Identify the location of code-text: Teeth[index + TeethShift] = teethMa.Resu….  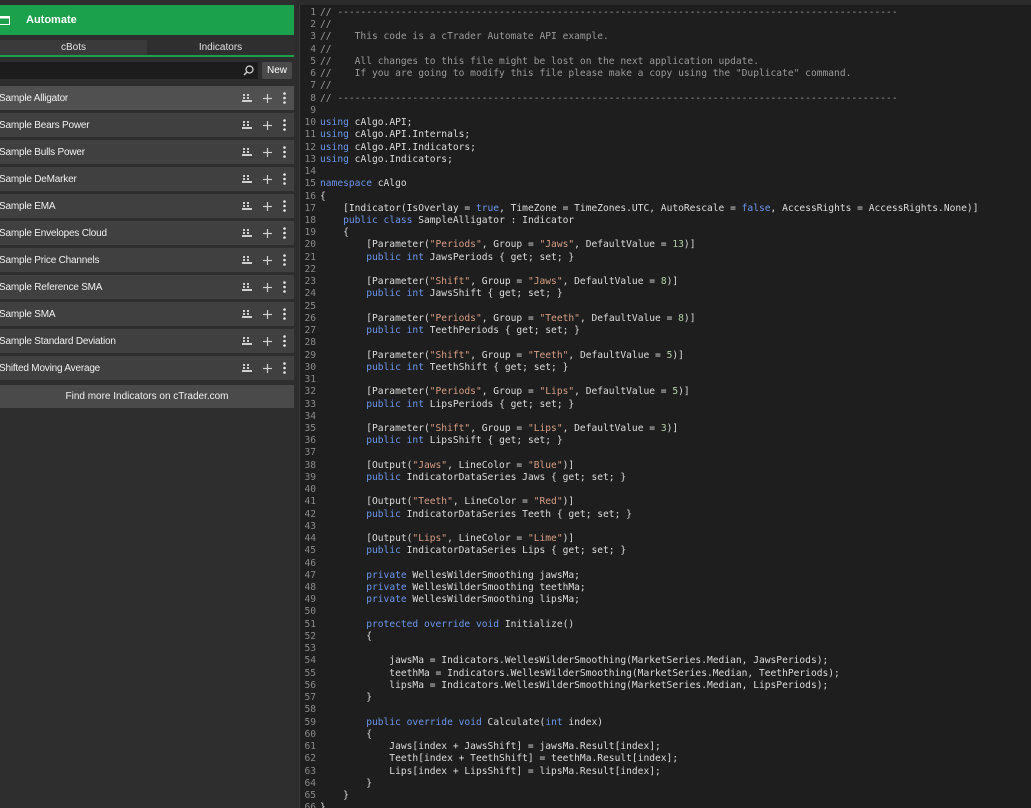
(499, 759).